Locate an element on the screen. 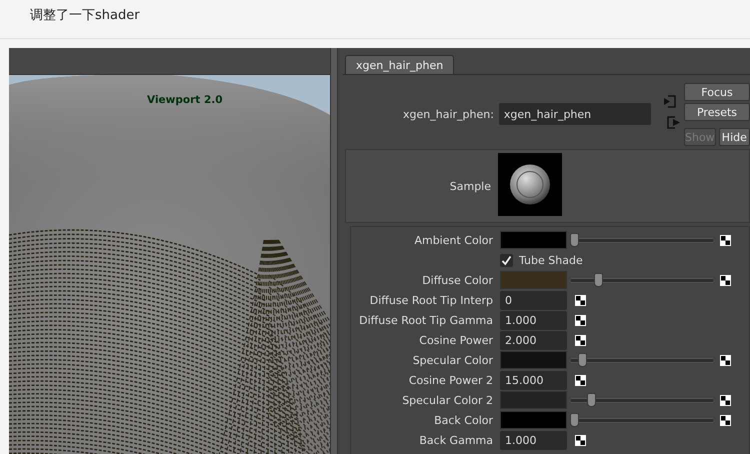  attribute-label: Back Color is located at coordinates (463, 420).